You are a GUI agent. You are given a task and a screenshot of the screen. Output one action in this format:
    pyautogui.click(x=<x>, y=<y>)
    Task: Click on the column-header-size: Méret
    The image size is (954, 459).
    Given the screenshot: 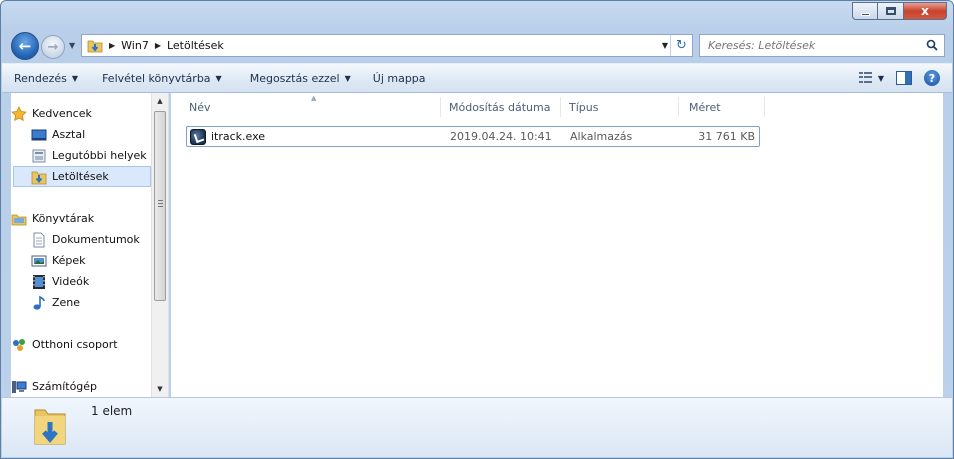 What is the action you would take?
    pyautogui.click(x=722, y=107)
    